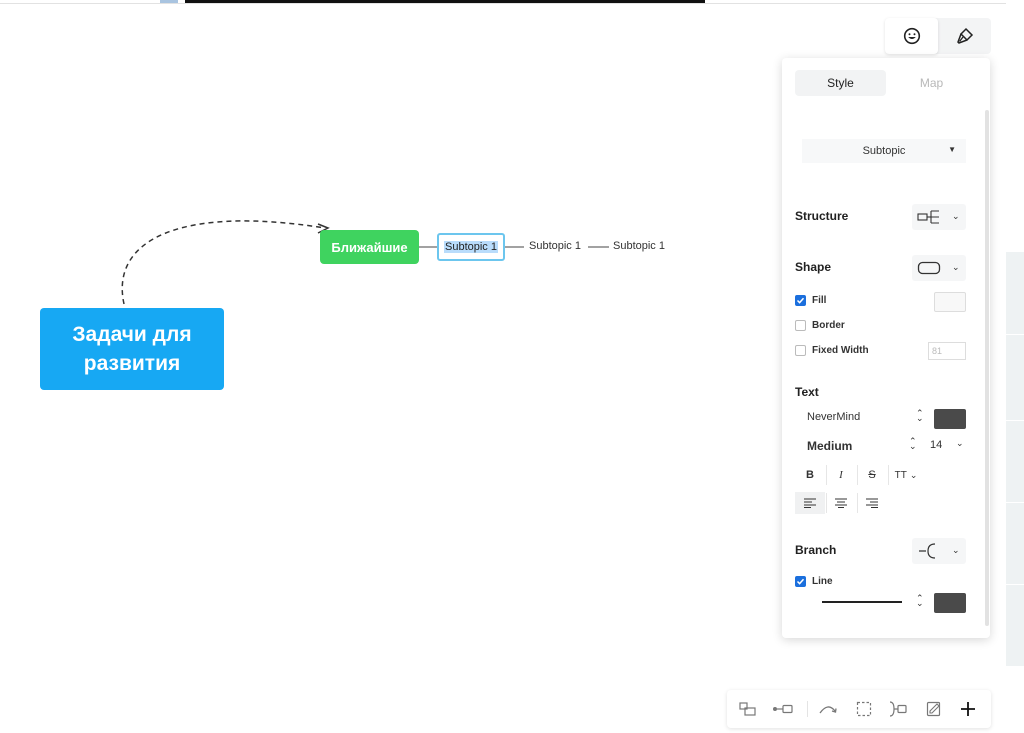 The height and width of the screenshot is (733, 1024). I want to click on structure-logic-right-icon, so click(928, 217).